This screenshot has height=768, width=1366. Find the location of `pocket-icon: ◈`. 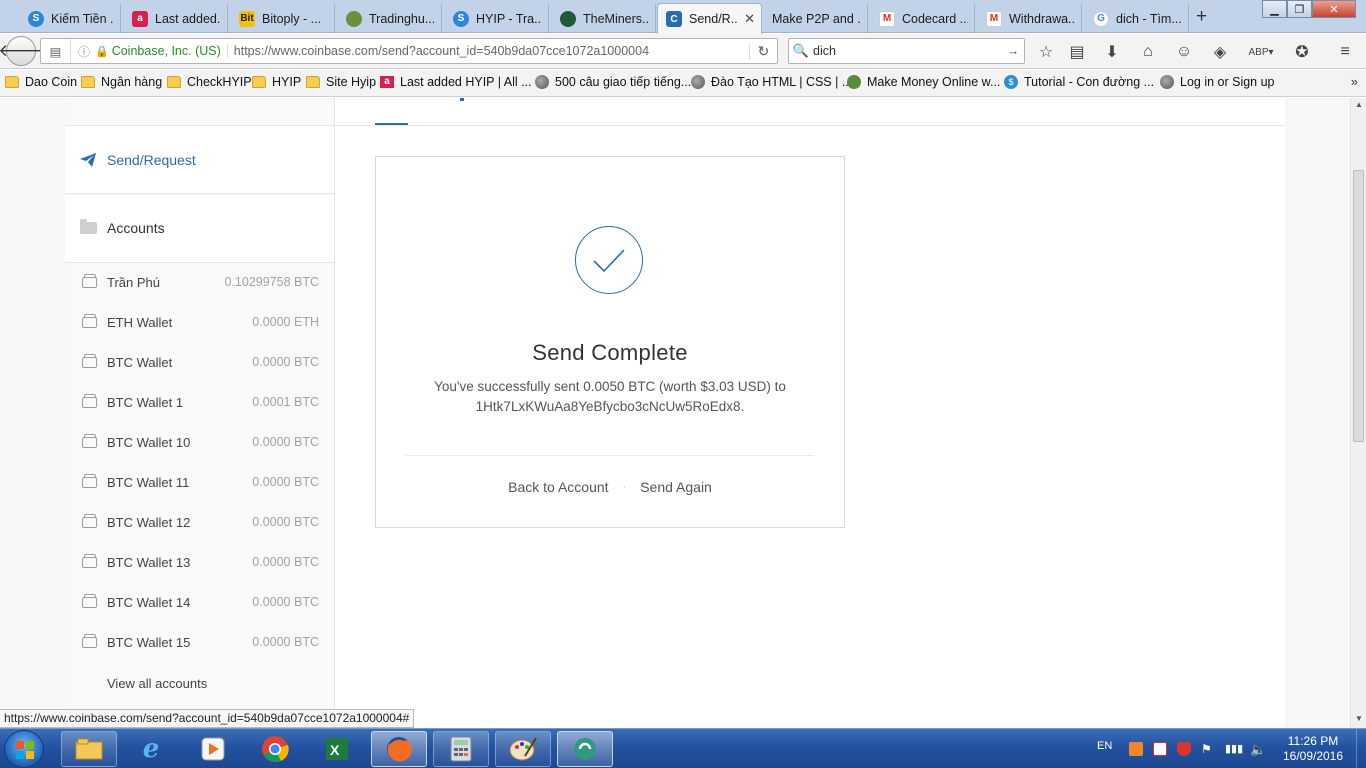

pocket-icon: ◈ is located at coordinates (1220, 52).